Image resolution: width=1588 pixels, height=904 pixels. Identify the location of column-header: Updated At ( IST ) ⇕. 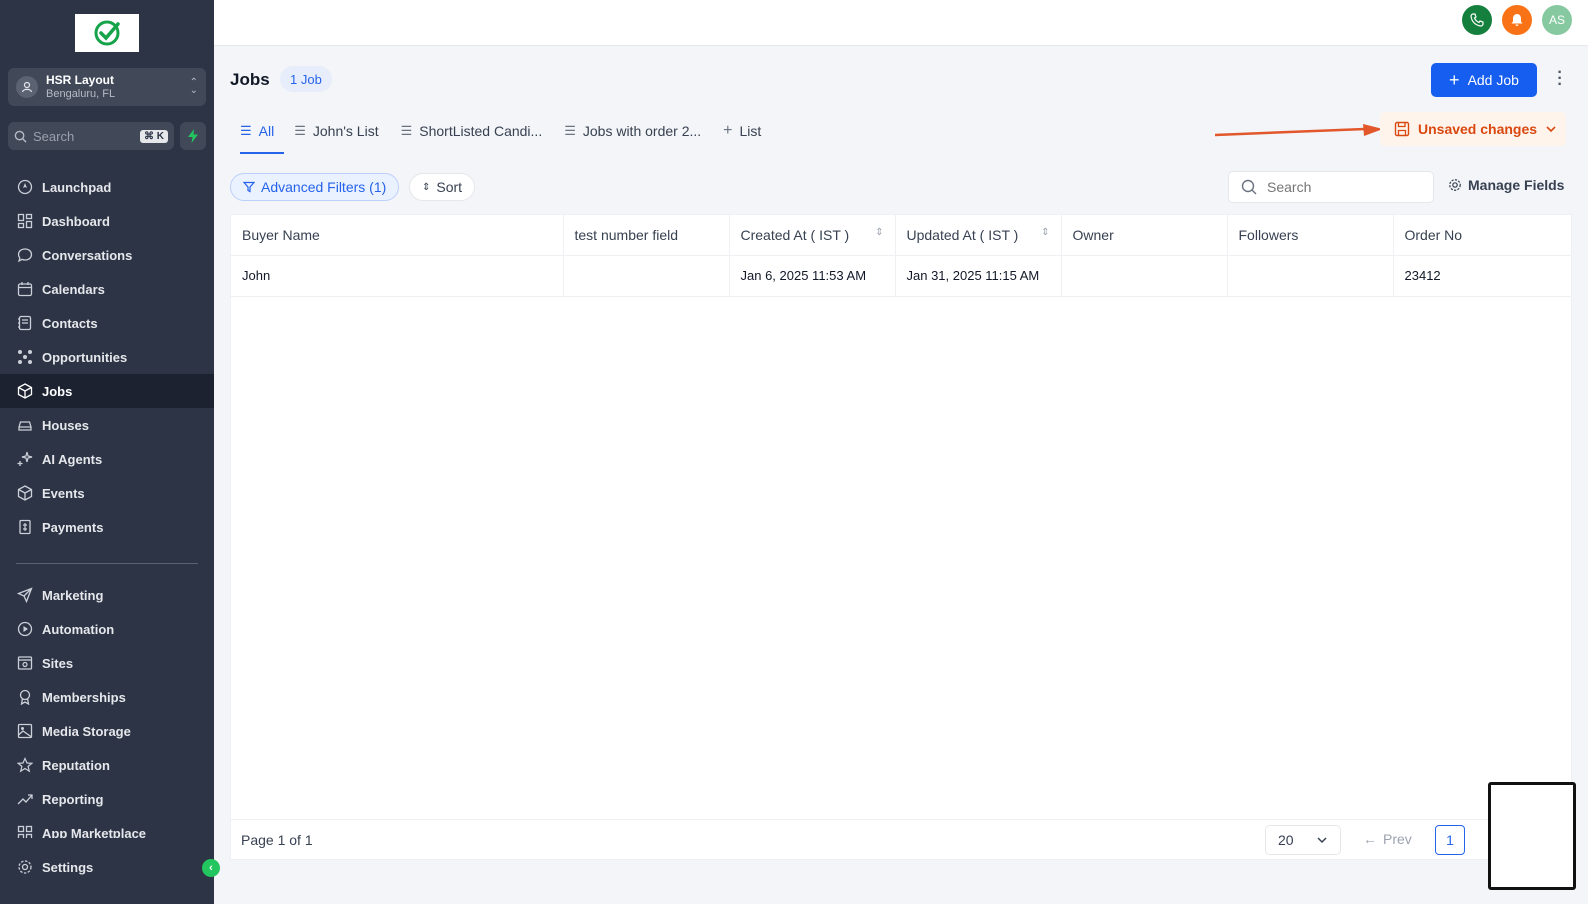
(978, 235).